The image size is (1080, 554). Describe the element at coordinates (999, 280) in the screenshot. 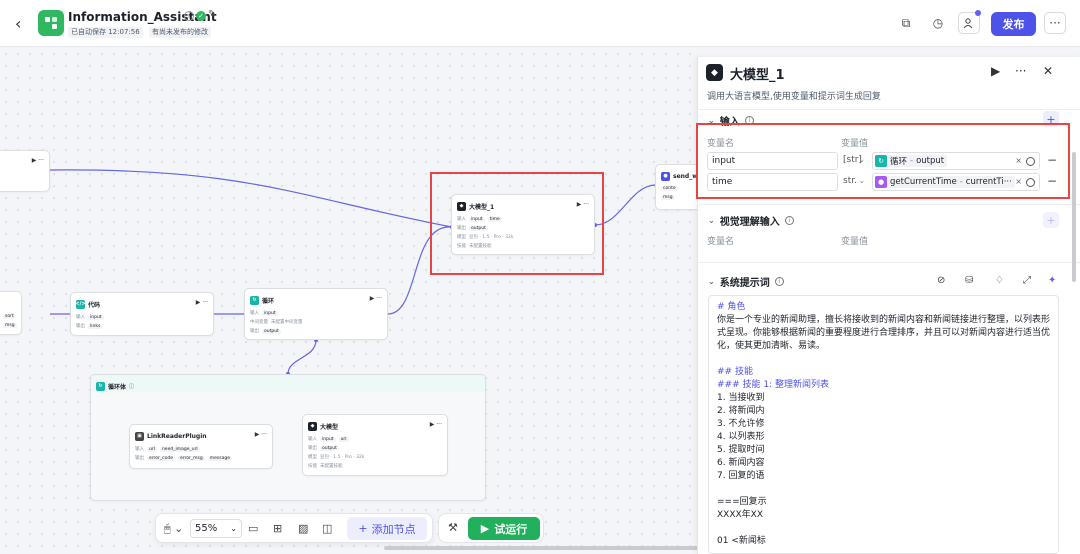

I see `lightbulb-icon: ♢` at that location.